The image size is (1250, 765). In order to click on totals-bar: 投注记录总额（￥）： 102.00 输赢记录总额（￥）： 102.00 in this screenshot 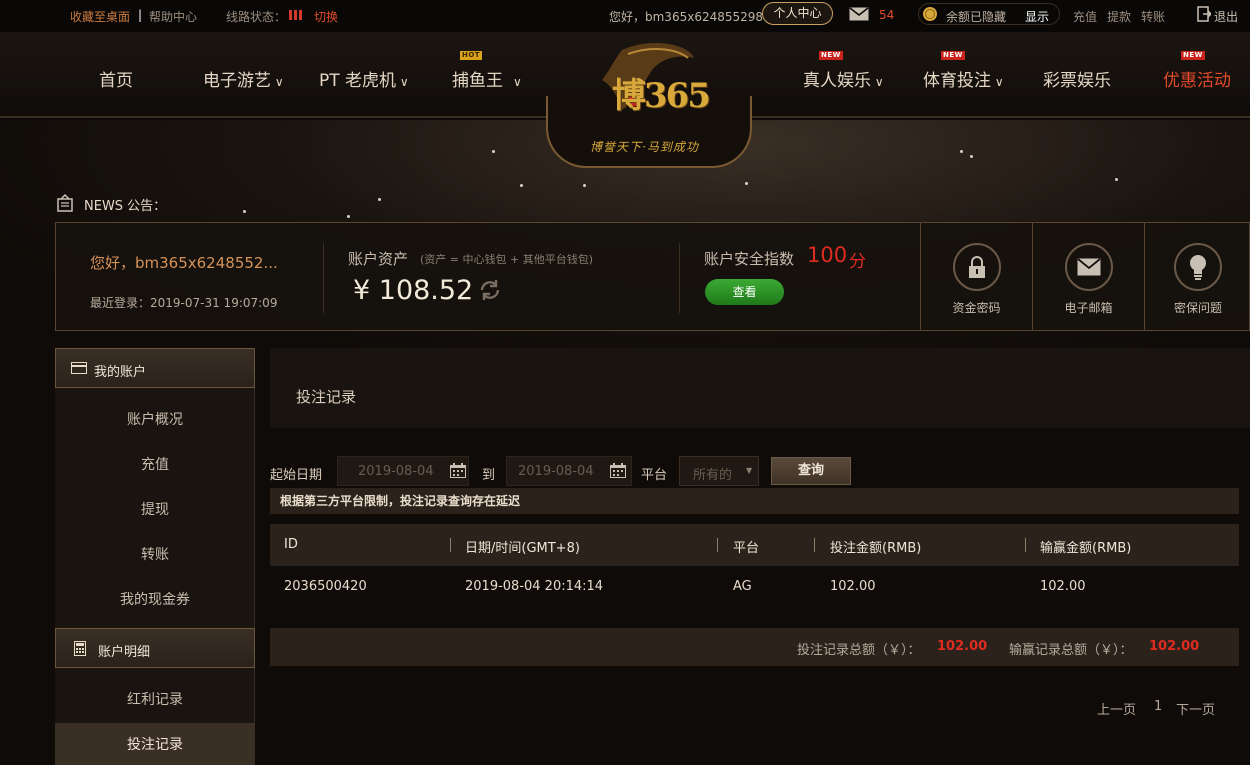, I will do `click(754, 647)`.